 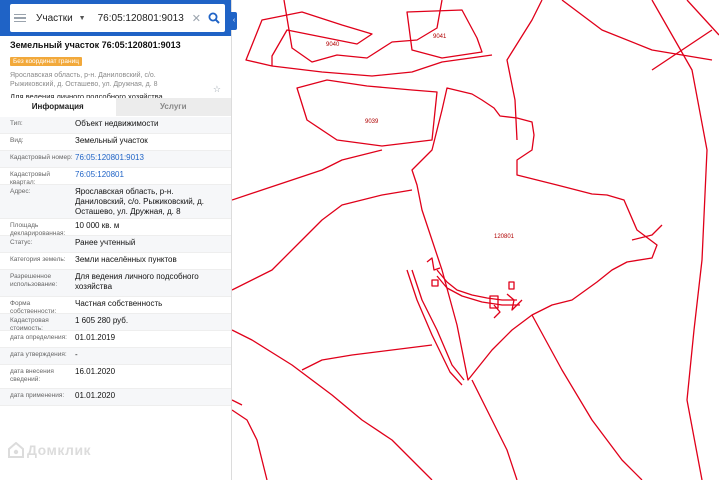 I want to click on search-bar: Участки ▼ 76:05:120801:9013 ✕, so click(x=115, y=18).